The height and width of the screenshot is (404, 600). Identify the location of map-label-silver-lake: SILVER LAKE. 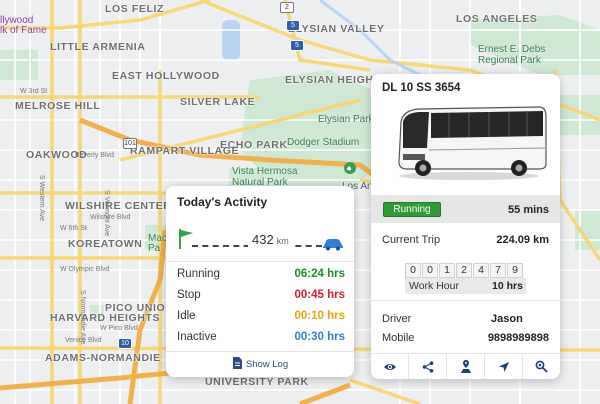
(218, 102).